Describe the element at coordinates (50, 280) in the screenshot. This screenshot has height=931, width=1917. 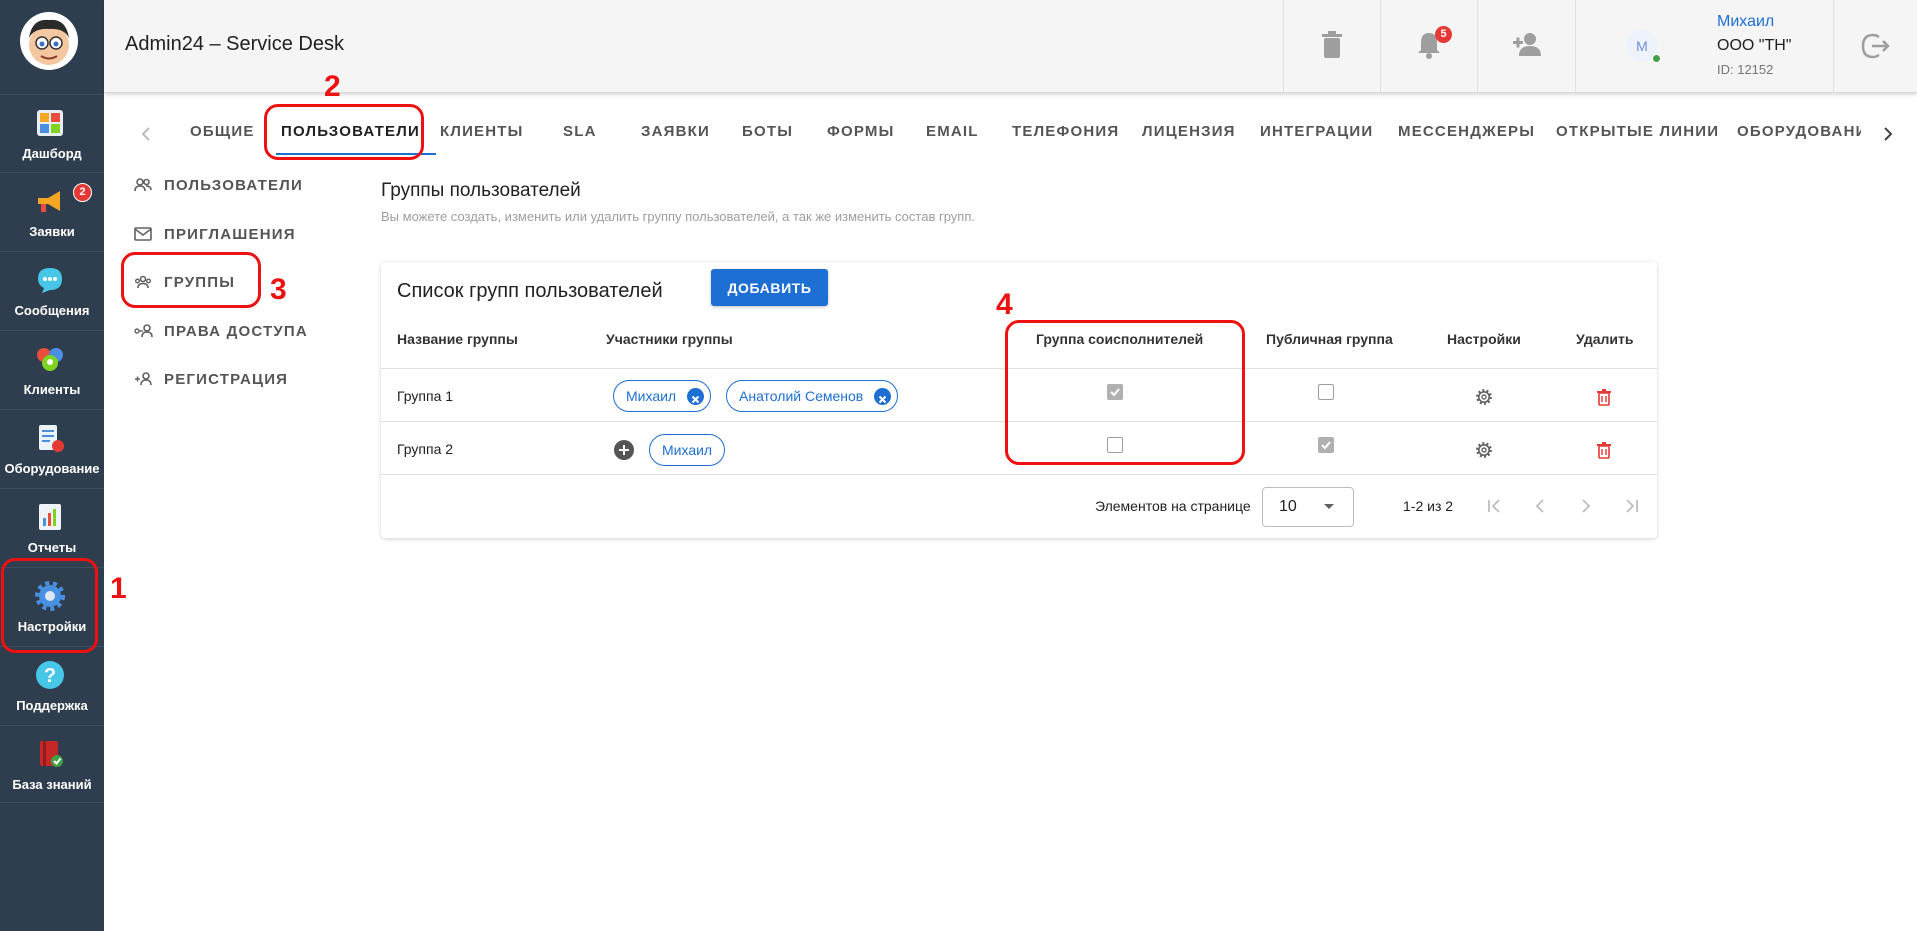
I see `chat-bubble-icon` at that location.